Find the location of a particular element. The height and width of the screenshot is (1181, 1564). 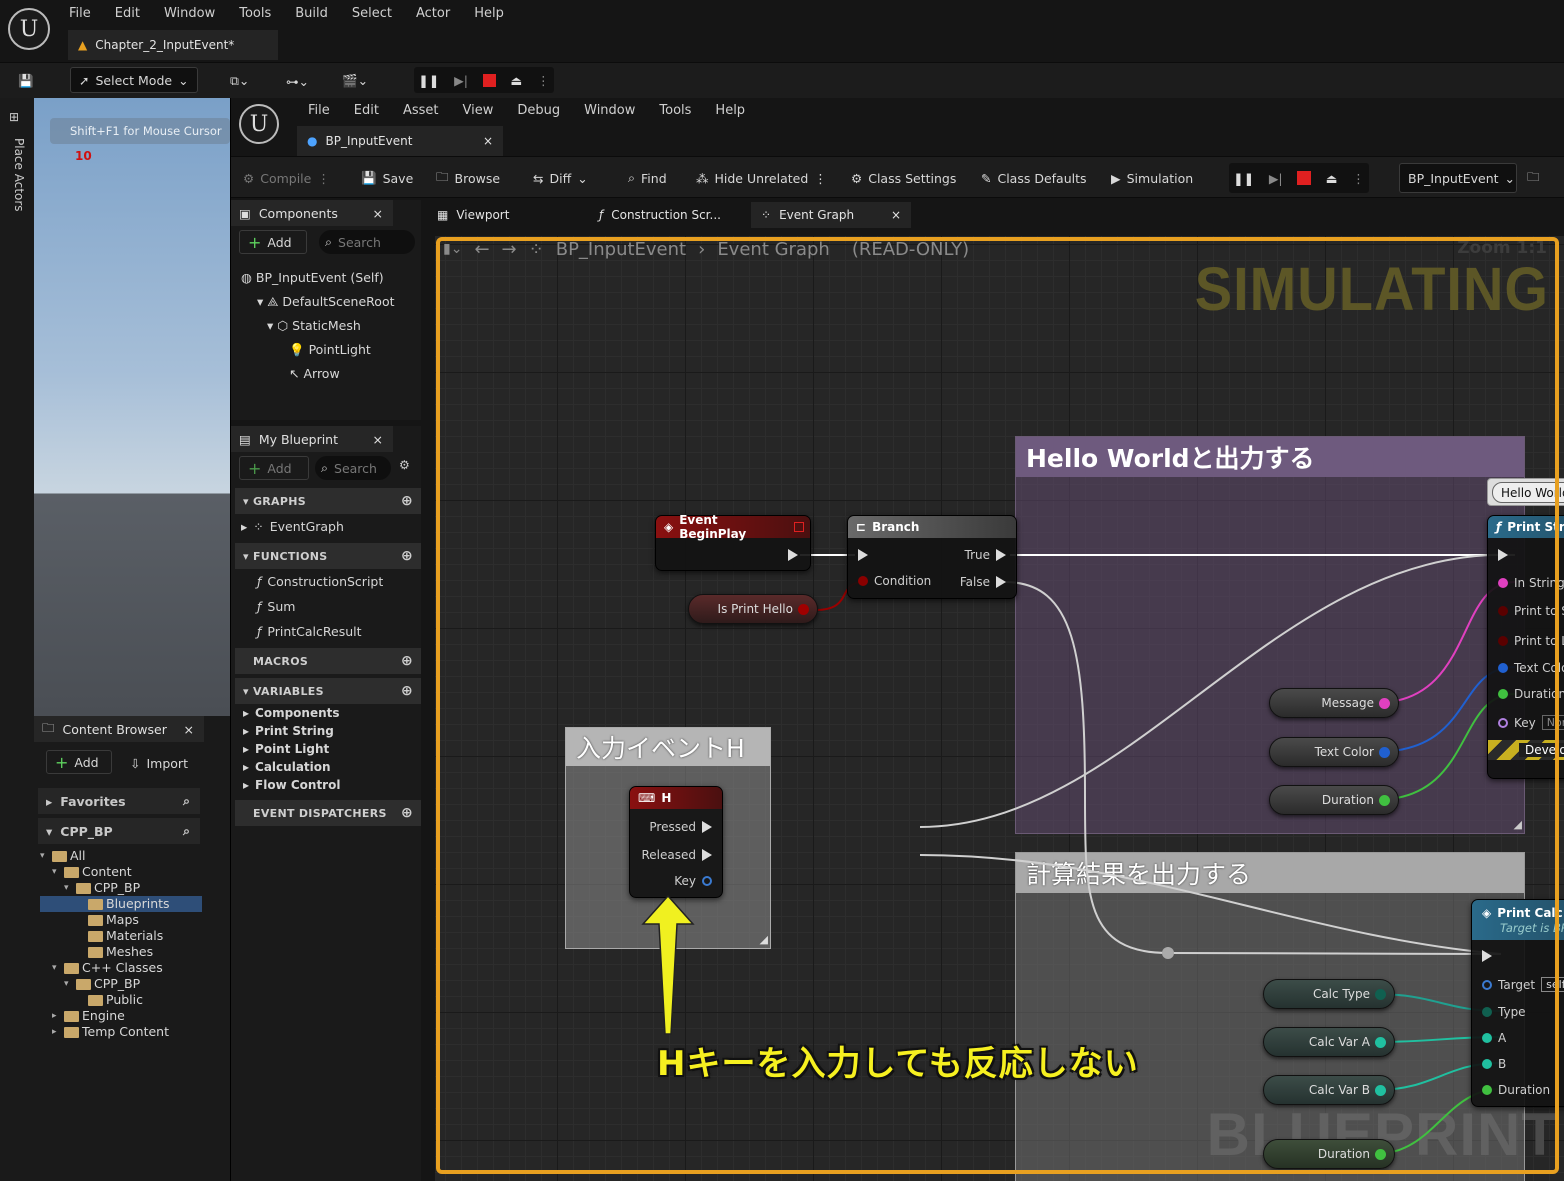

variable-category: ▸ Flow Control is located at coordinates (328, 785).